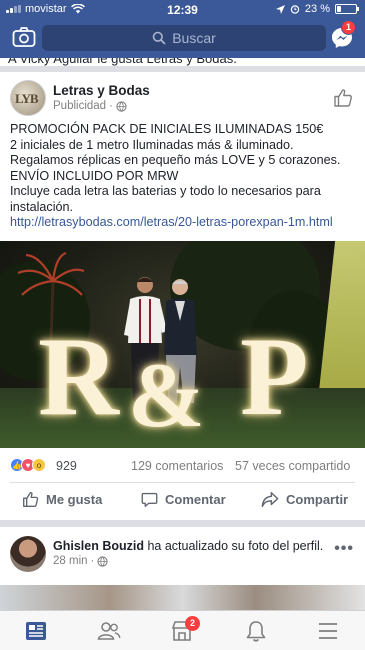  Describe the element at coordinates (28, 465) in the screenshot. I see `reaction-icons: 👍 ♥ o` at that location.